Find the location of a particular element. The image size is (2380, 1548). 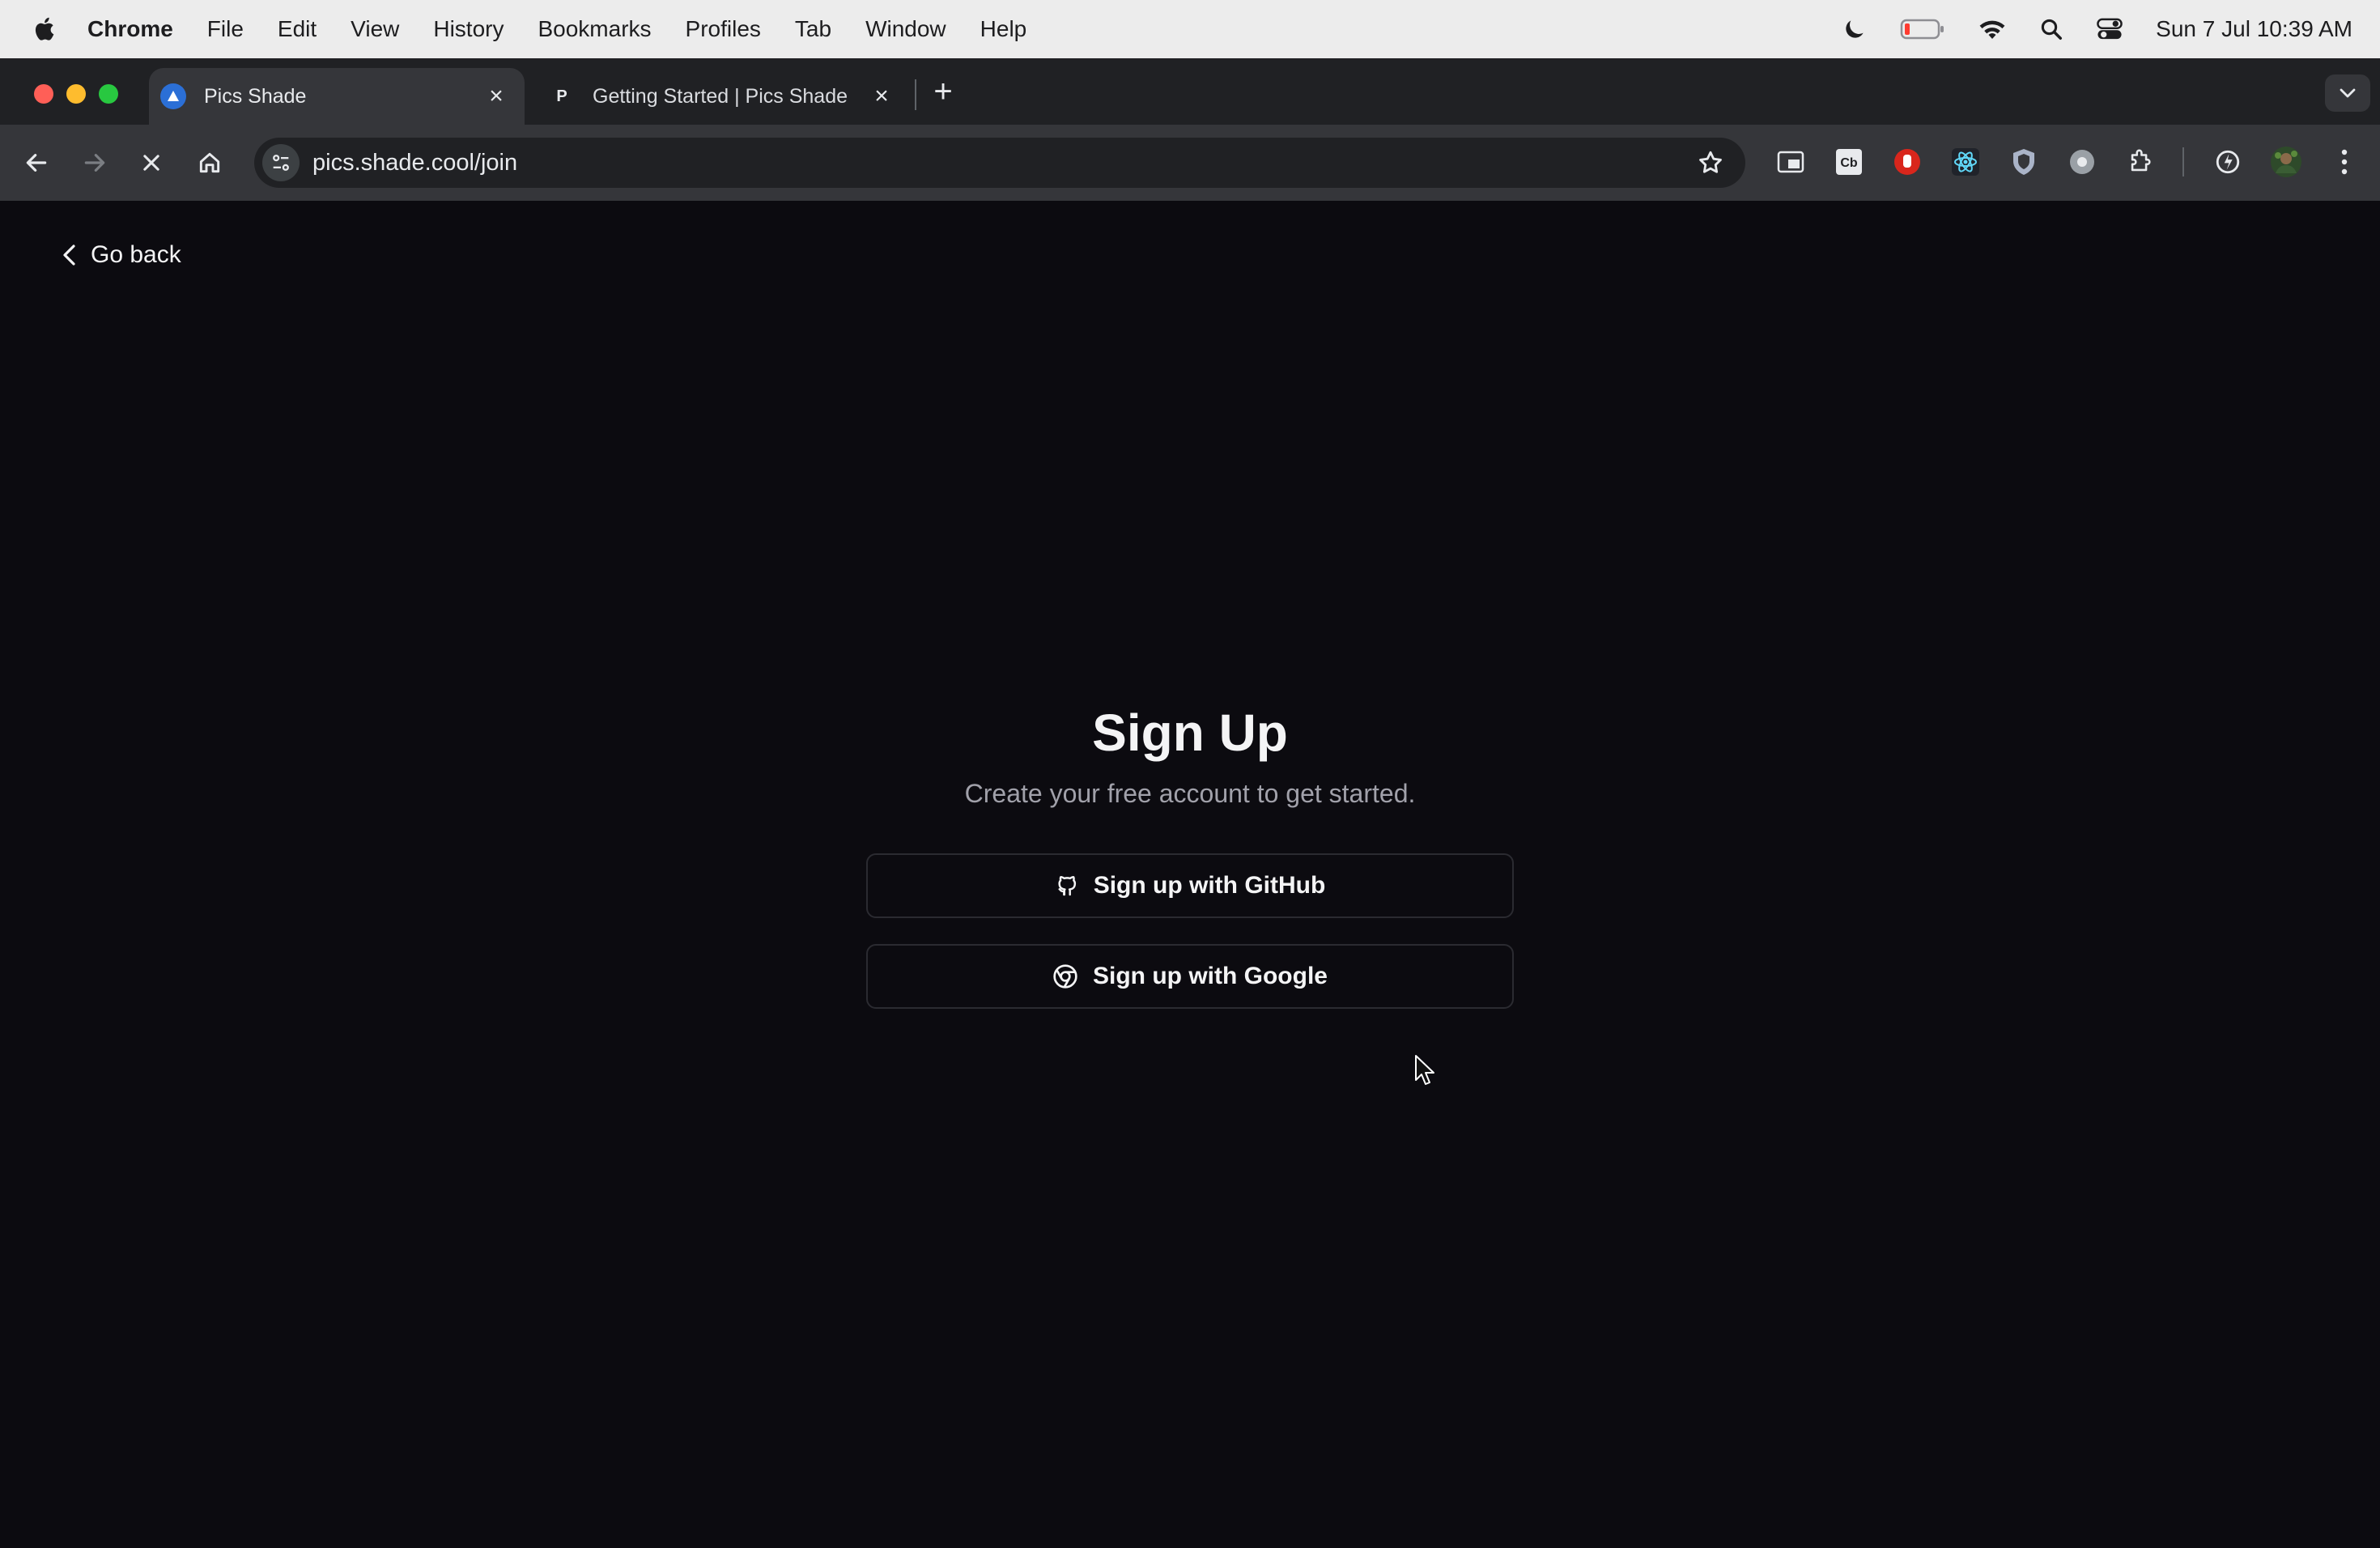

picture-in-picture-extension-icon is located at coordinates (1791, 162).